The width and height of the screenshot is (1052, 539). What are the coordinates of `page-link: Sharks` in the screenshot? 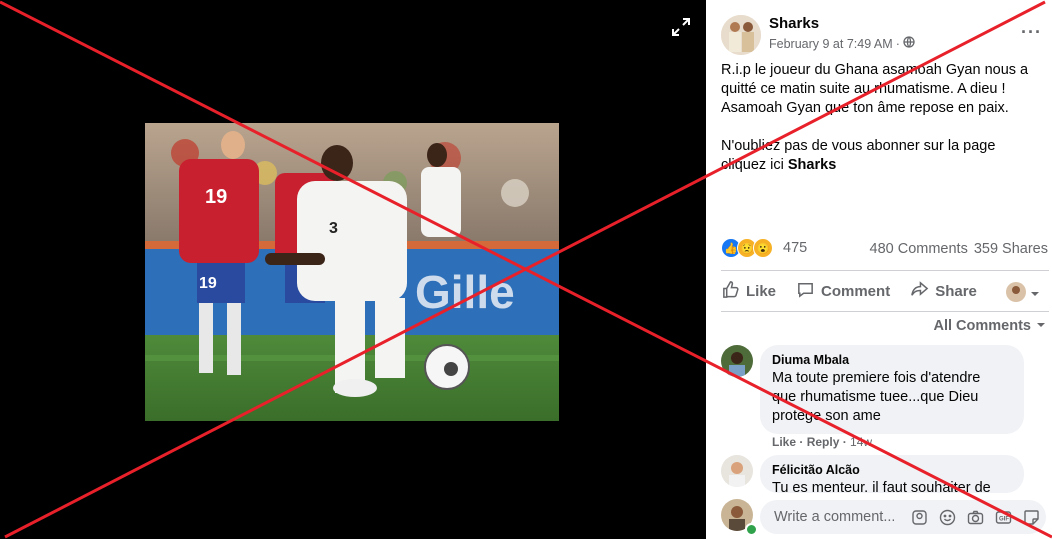 It's located at (812, 165).